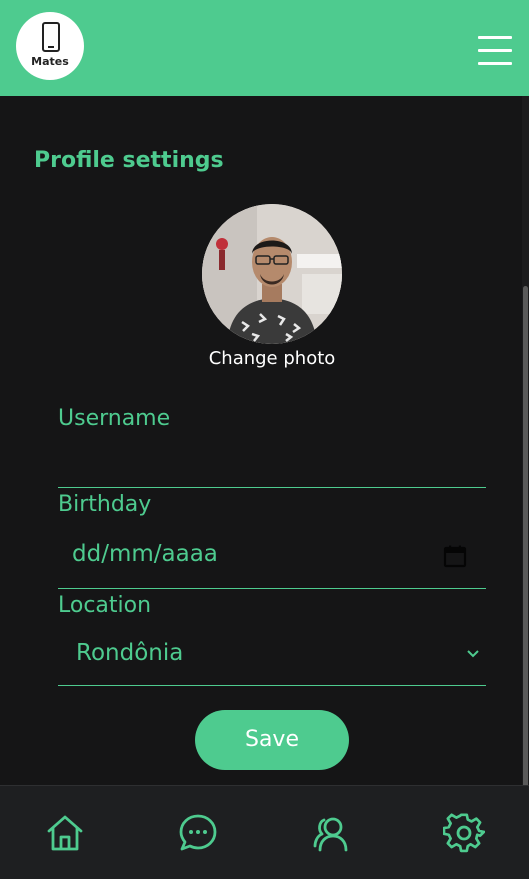  I want to click on bottom-navigation, so click(264, 832).